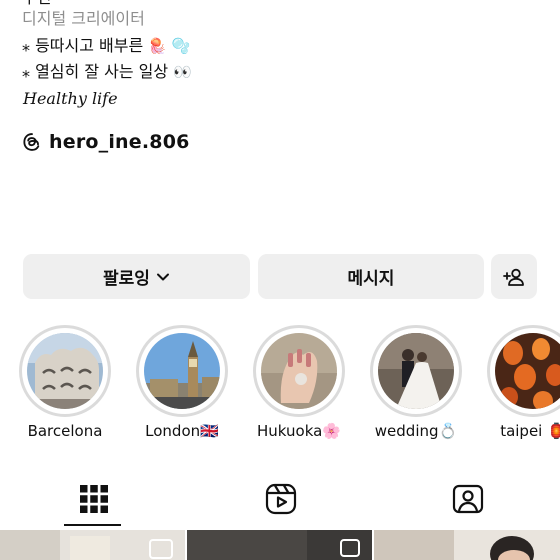  What do you see at coordinates (182, 72) in the screenshot?
I see `eyes-emoji: 👀` at bounding box center [182, 72].